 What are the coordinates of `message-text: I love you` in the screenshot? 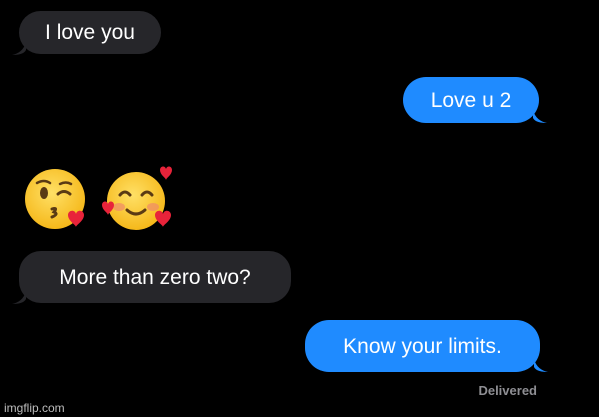 It's located at (90, 32).